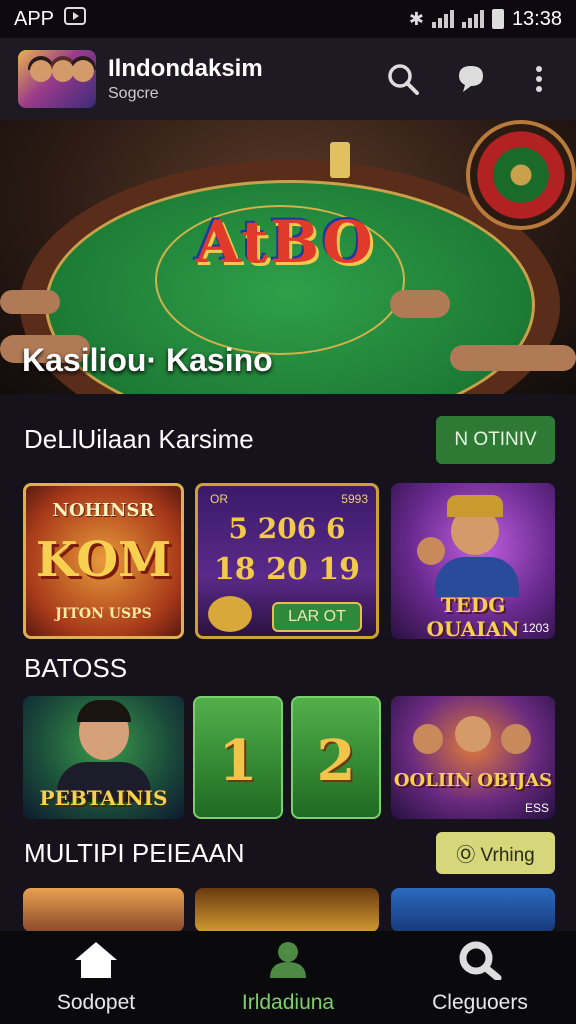  What do you see at coordinates (480, 962) in the screenshot?
I see `key-icon` at bounding box center [480, 962].